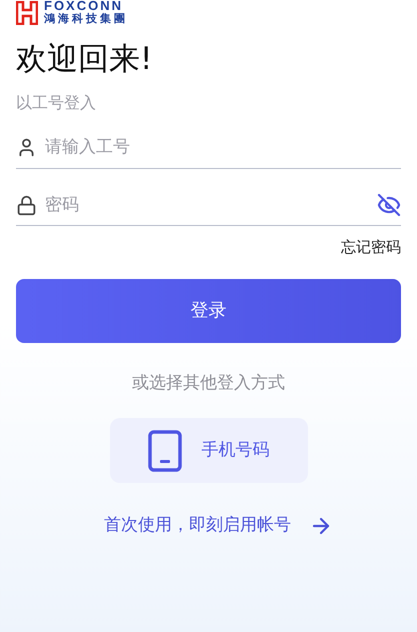 The height and width of the screenshot is (632, 417). Describe the element at coordinates (84, 59) in the screenshot. I see `welcome-title: 欢迎回来!` at that location.